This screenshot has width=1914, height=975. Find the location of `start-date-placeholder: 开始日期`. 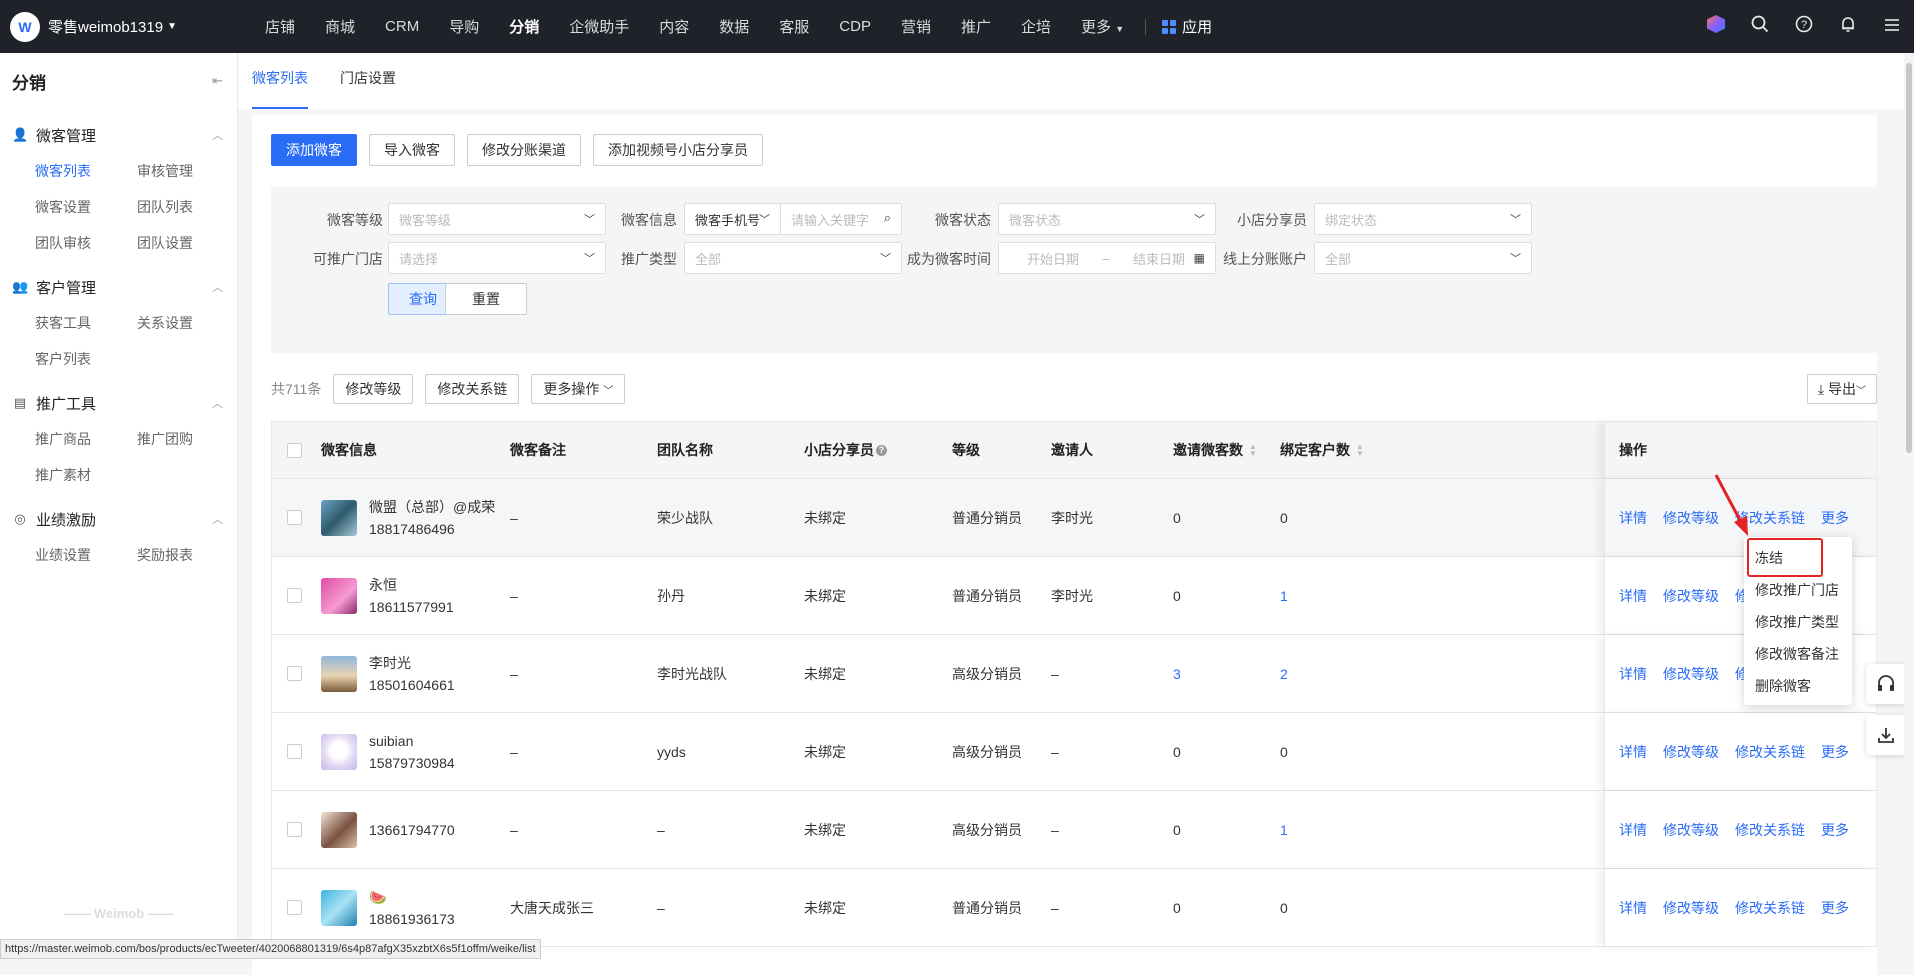

start-date-placeholder: 开始日期 is located at coordinates (1053, 258).